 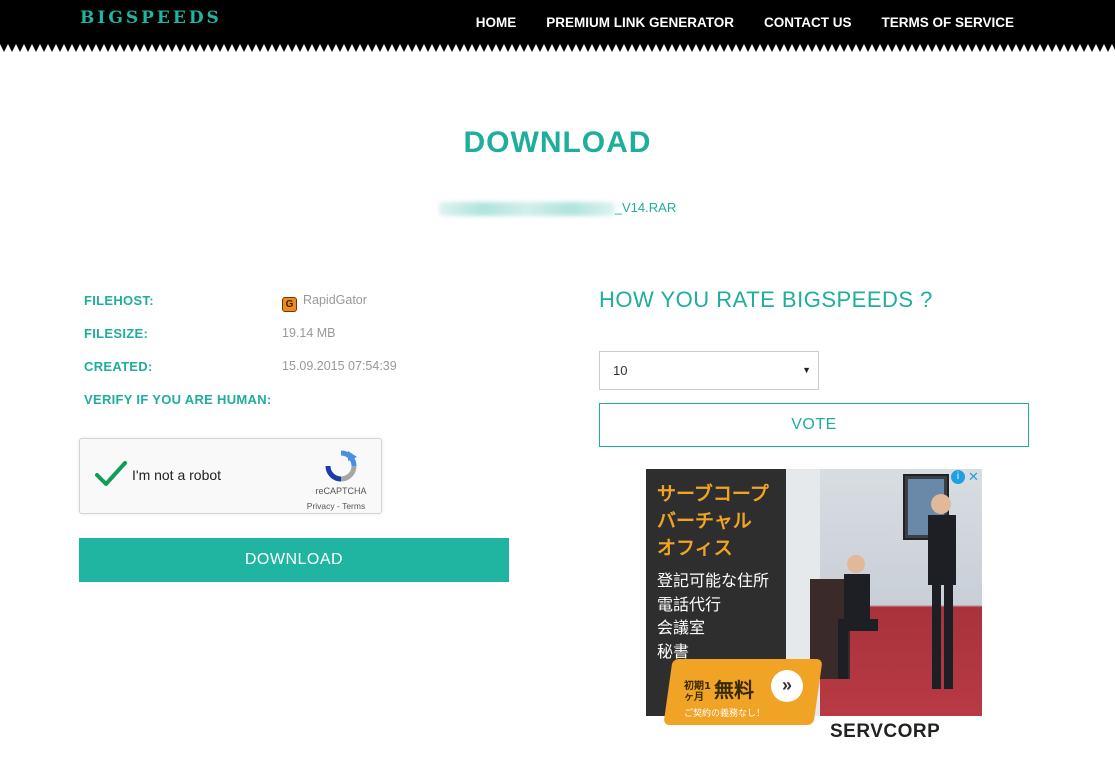 I want to click on nav-contact-us: CONTACT US, so click(x=808, y=22).